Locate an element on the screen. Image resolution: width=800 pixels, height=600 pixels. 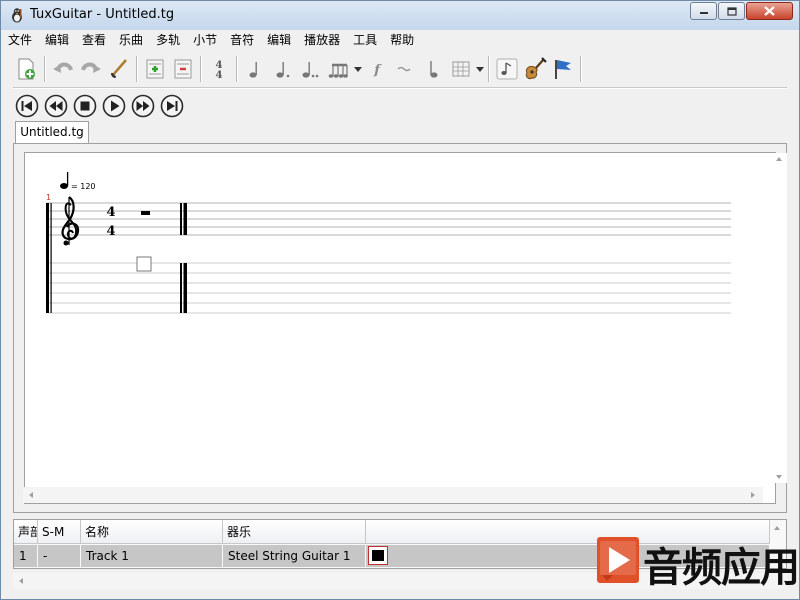
menu-tools: 工具 is located at coordinates (364, 40).